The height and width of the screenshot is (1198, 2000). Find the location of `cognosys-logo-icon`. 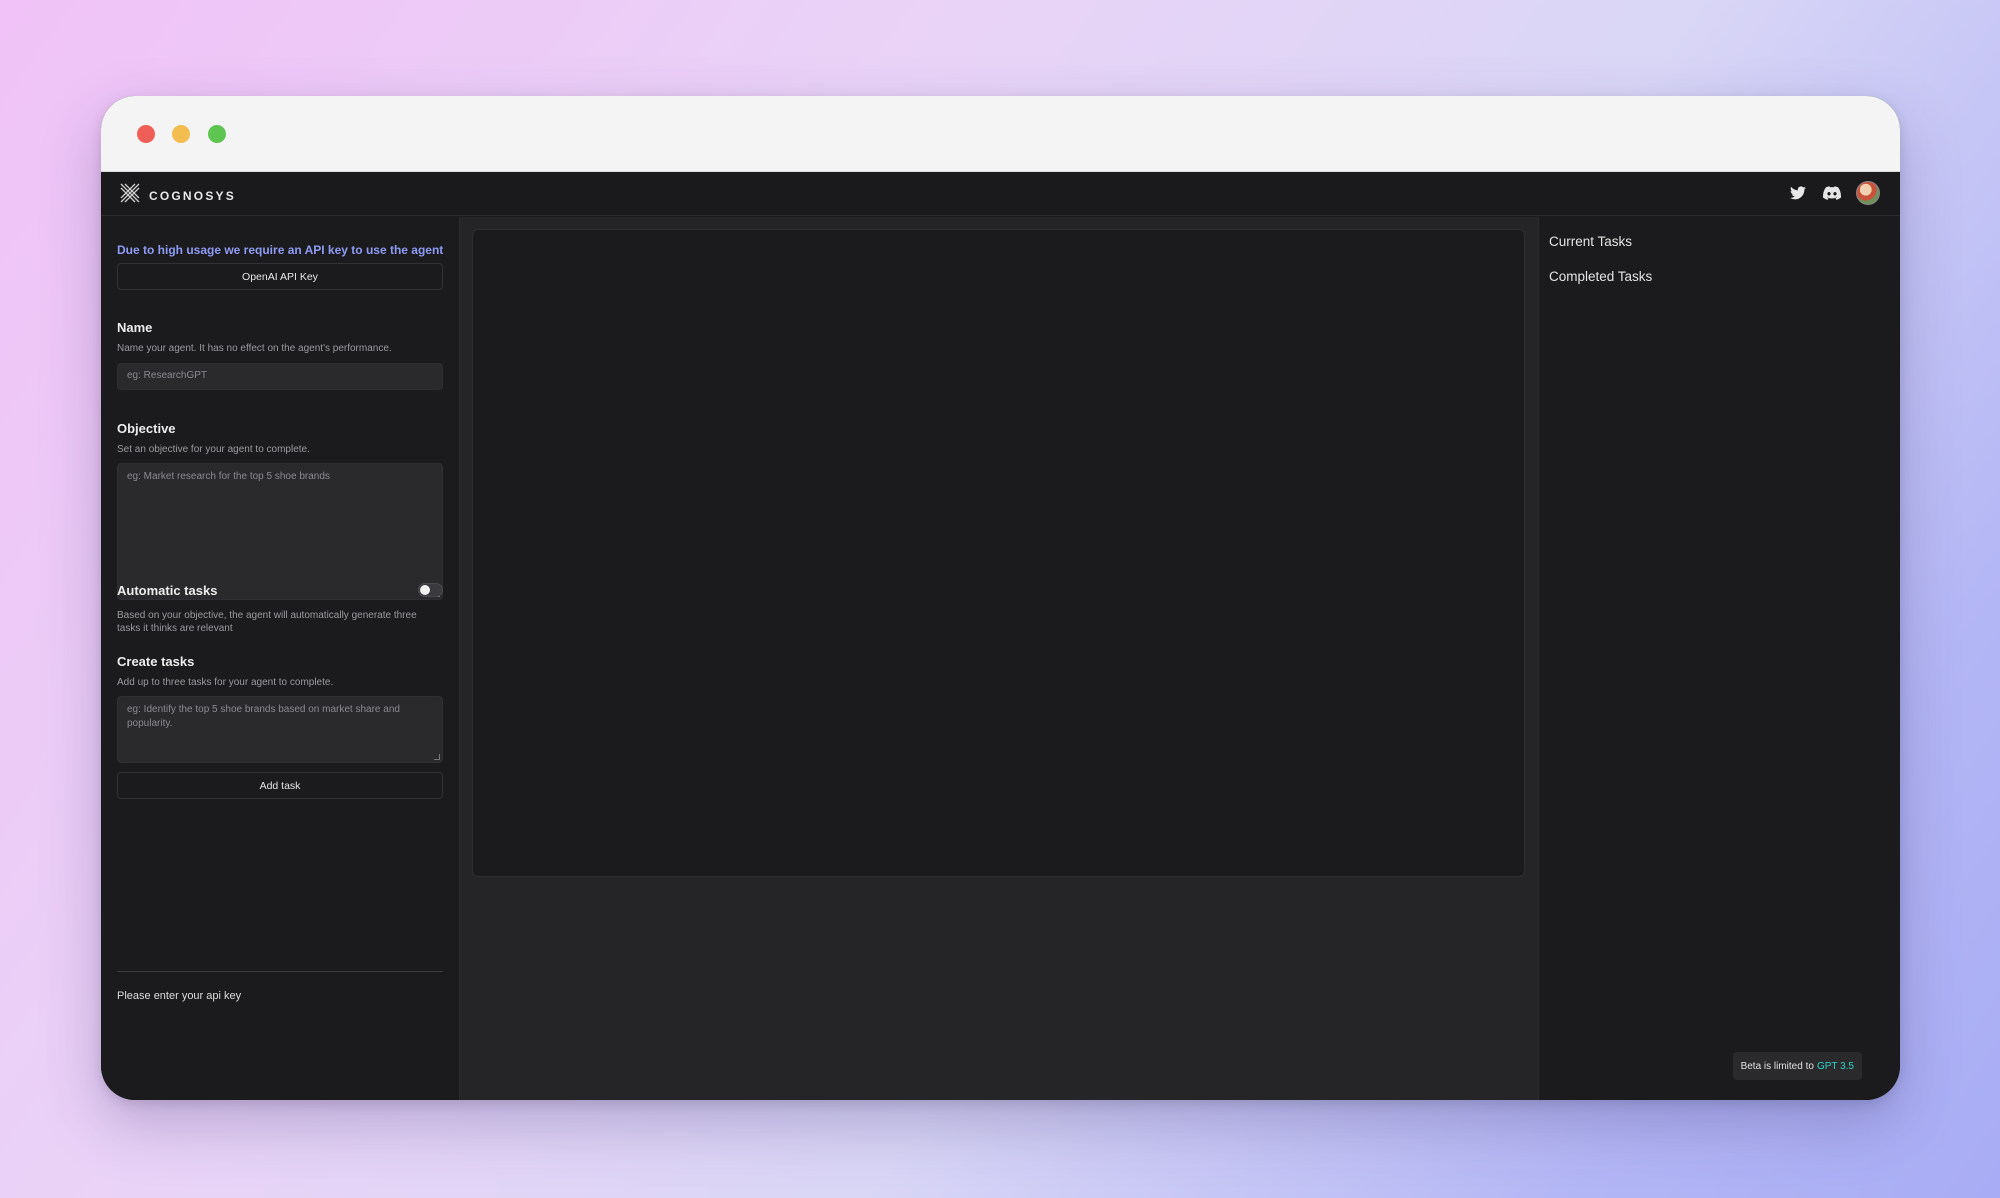

cognosys-logo-icon is located at coordinates (130, 195).